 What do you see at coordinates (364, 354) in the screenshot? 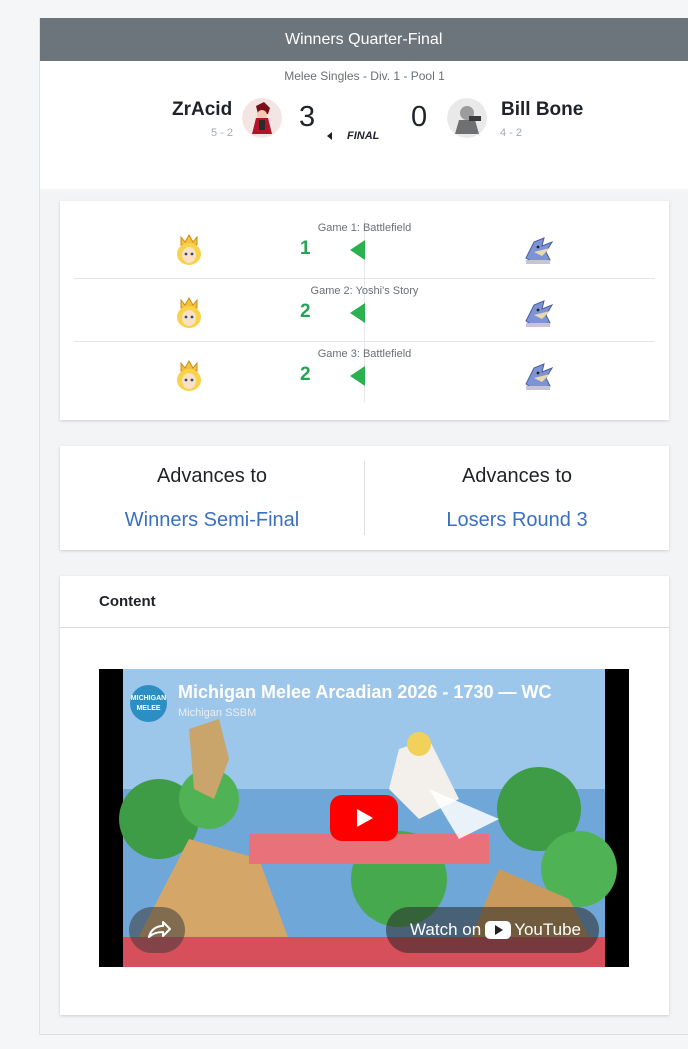
I see `game-label: Game 3: Battlefield` at bounding box center [364, 354].